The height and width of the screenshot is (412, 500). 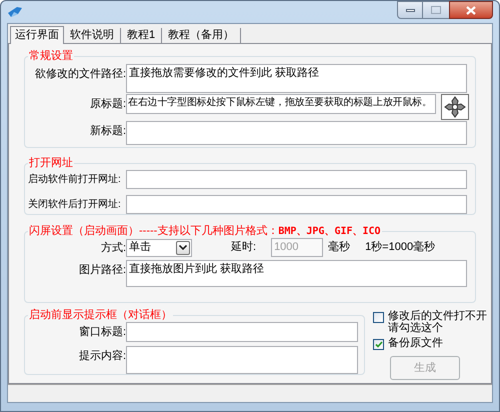 I want to click on dropdown-arrow-button, so click(x=183, y=247).